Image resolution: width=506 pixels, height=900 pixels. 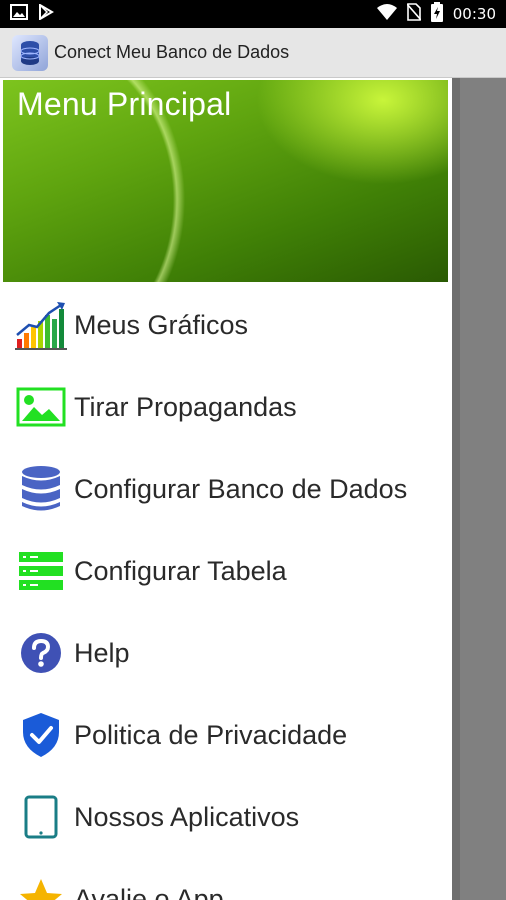 I want to click on drawer-scrim, so click(x=479, y=489).